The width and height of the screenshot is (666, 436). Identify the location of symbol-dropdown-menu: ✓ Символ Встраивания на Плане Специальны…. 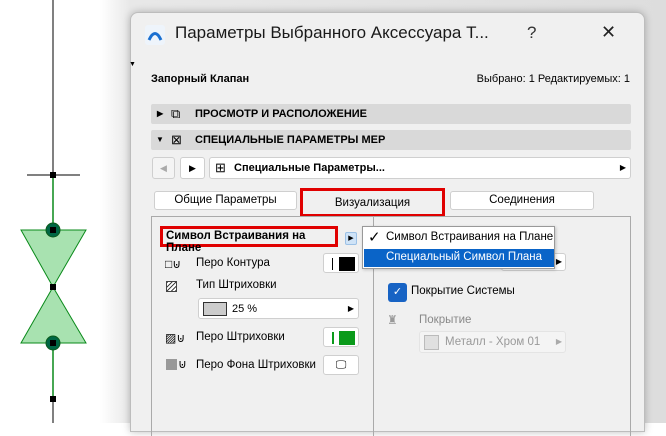
(458, 247).